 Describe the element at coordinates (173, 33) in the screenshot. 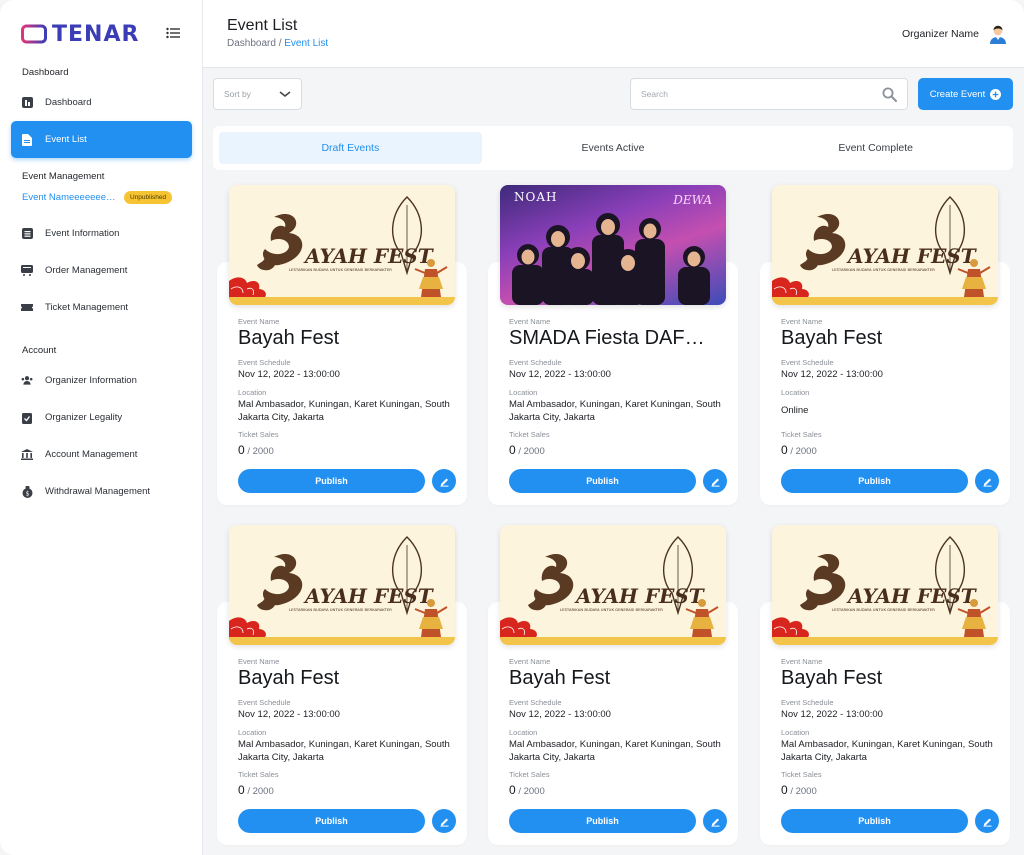

I see `menu-toggle-icon` at that location.